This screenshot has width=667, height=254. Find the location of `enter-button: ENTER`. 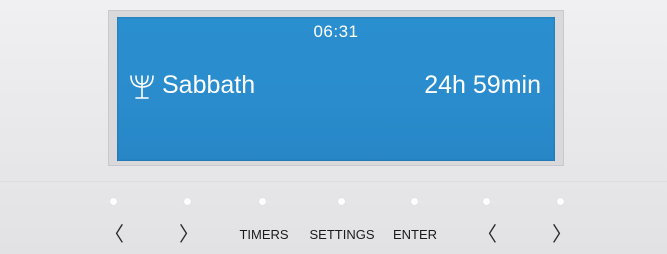

enter-button: ENTER is located at coordinates (415, 235).